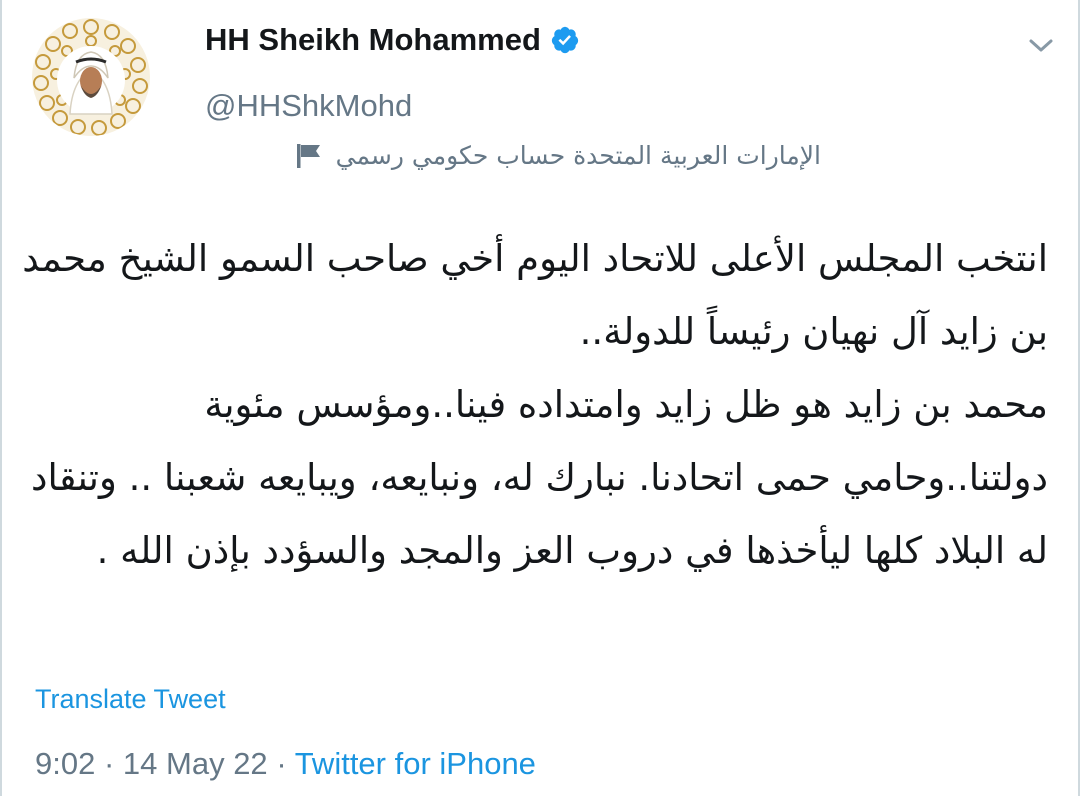 The width and height of the screenshot is (1080, 796). Describe the element at coordinates (308, 106) in the screenshot. I see `author-handle: @HHShkMohd` at that location.